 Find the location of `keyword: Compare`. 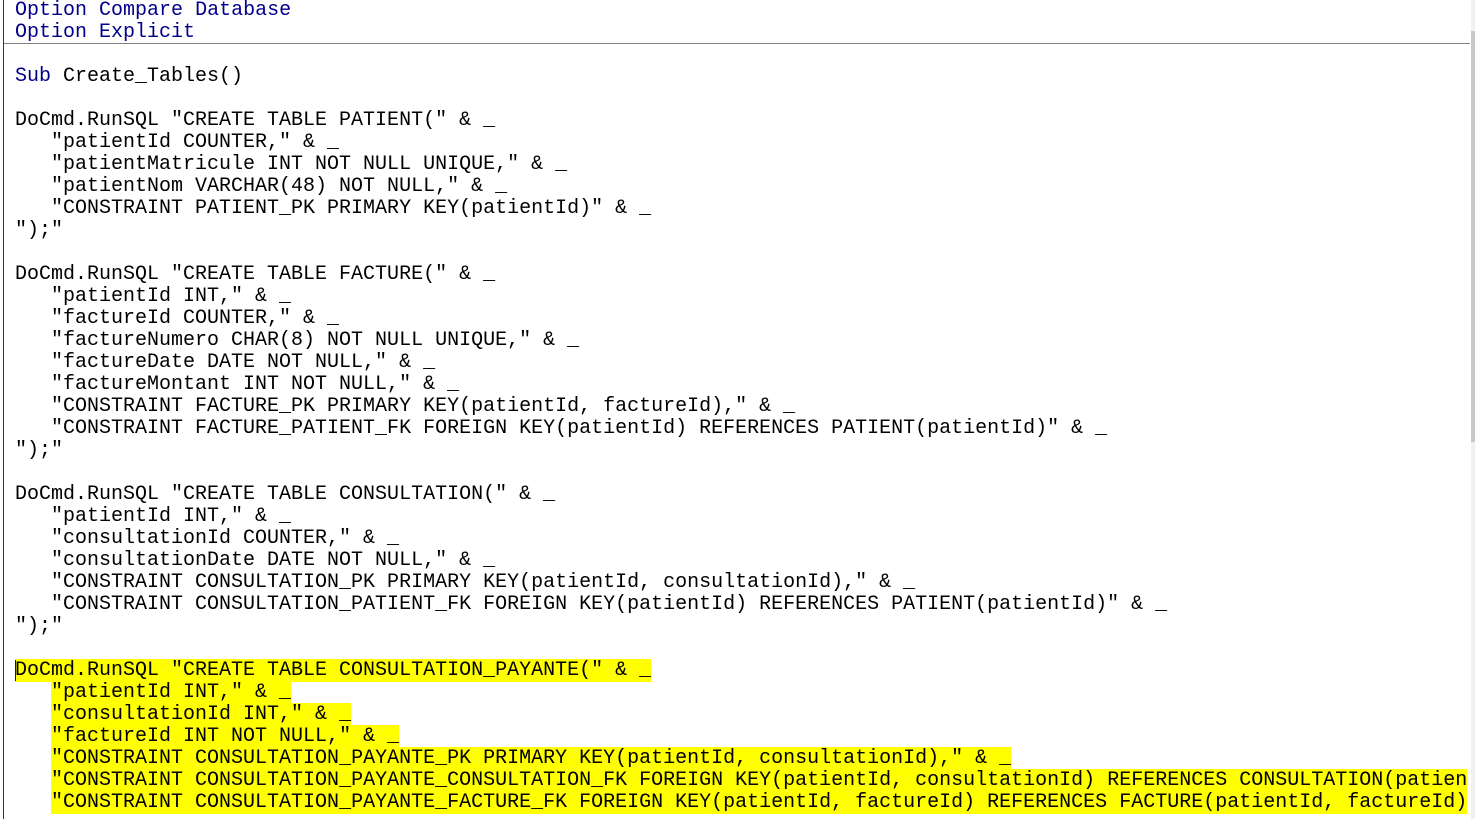

keyword: Compare is located at coordinates (141, 11).